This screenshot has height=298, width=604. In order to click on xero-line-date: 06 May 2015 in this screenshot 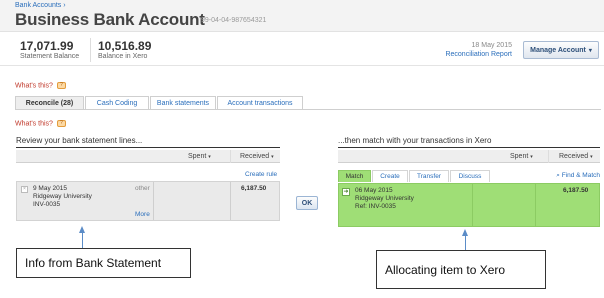, I will do `click(374, 190)`.